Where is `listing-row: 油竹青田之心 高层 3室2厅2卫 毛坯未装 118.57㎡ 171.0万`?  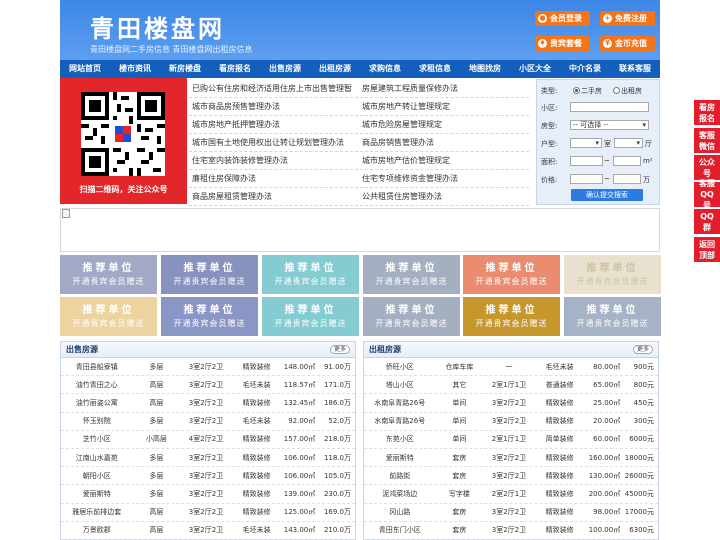 listing-row: 油竹青田之心 高层 3室2厅2卫 毛坯未装 118.57㎡ 171.0万 is located at coordinates (208, 385).